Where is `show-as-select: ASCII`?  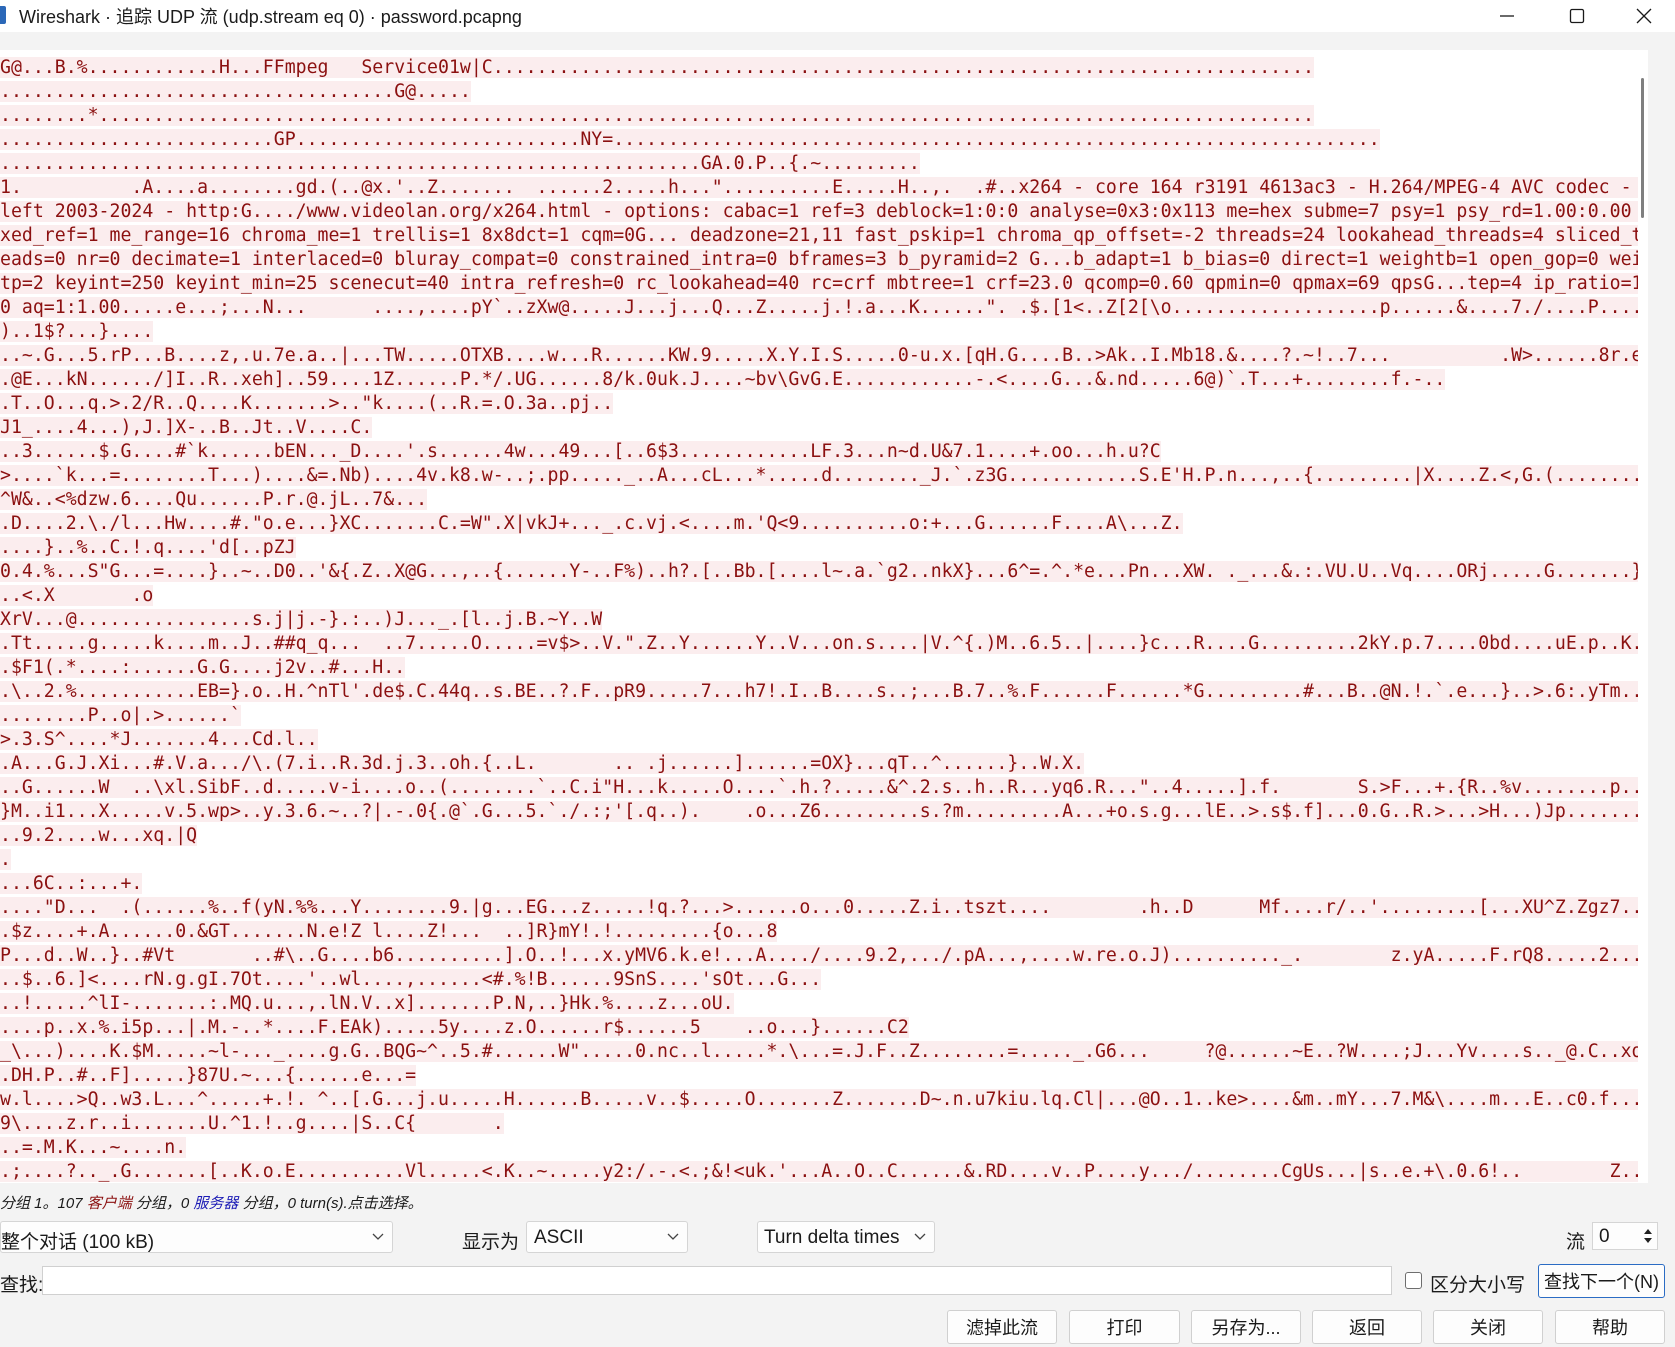
show-as-select: ASCII is located at coordinates (607, 1237).